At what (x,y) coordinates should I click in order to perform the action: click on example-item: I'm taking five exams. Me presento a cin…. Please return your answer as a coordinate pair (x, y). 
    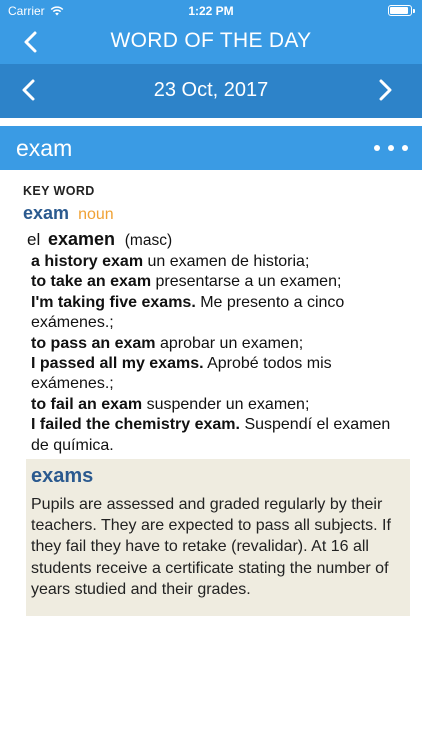
    Looking at the image, I should click on (217, 313).